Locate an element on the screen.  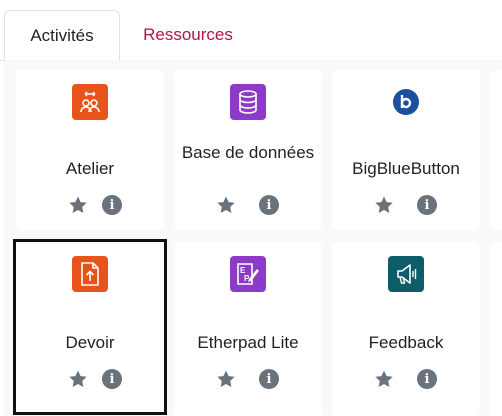
module-card-devoir: Devoir i is located at coordinates (90, 327).